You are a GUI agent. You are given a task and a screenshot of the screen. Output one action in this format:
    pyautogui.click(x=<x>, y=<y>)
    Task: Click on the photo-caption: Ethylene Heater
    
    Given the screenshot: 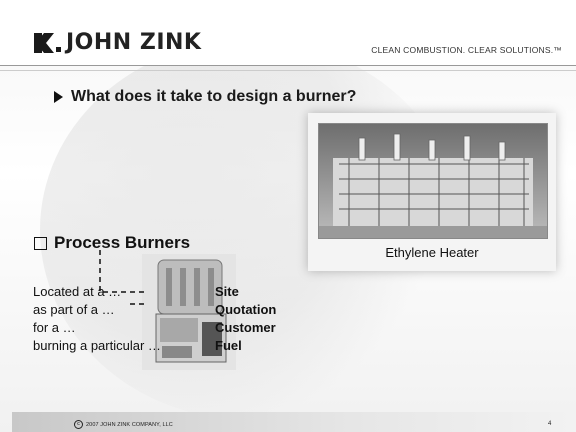 What is the action you would take?
    pyautogui.click(x=432, y=252)
    